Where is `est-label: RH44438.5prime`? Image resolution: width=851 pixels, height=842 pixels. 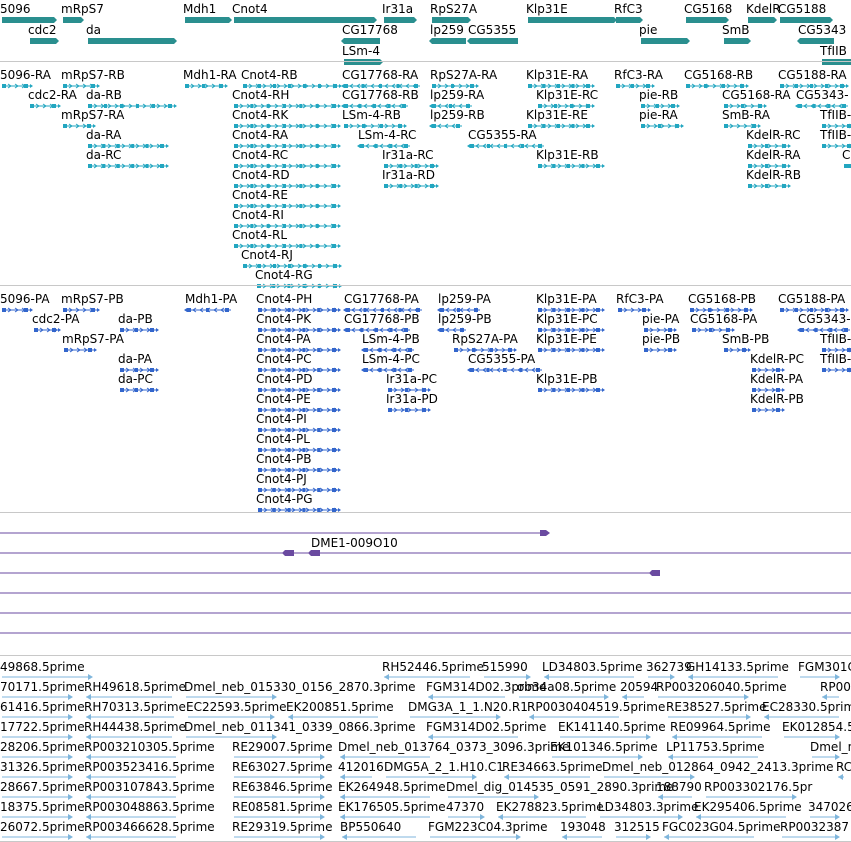 est-label: RH44438.5prime is located at coordinates (135, 727).